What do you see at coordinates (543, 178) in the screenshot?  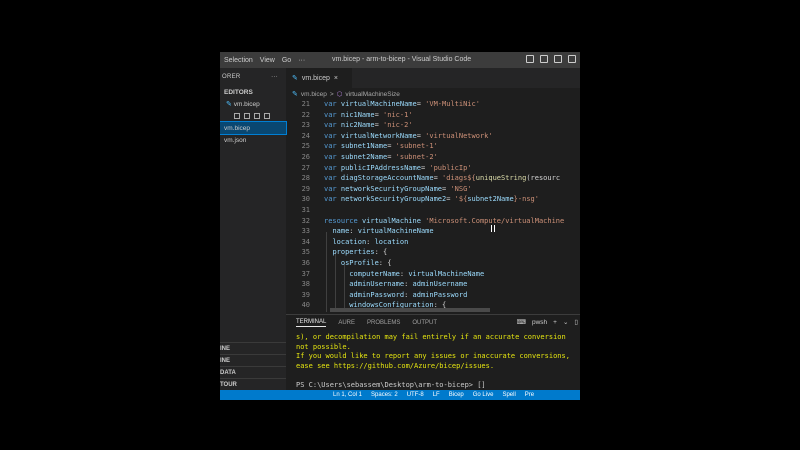 I see `code-token: (resourc` at bounding box center [543, 178].